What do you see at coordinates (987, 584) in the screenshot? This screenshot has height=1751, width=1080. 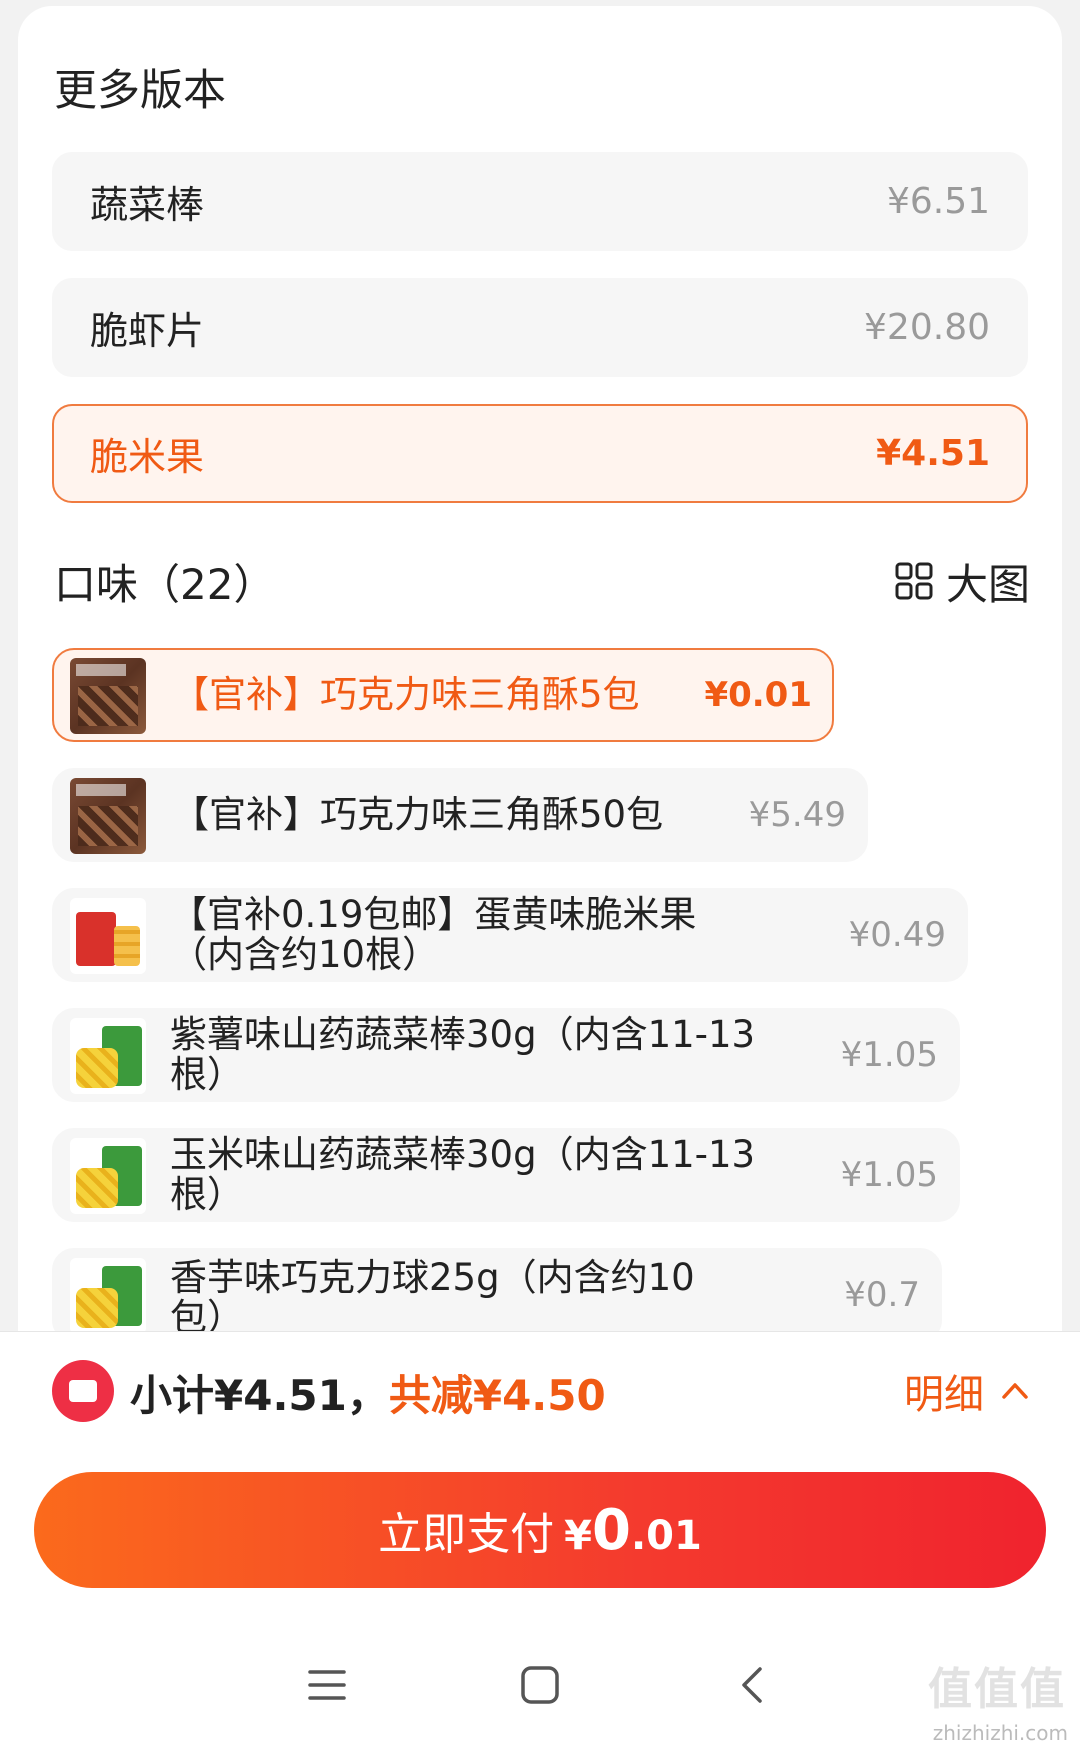 I see `big-view-label: 大图` at bounding box center [987, 584].